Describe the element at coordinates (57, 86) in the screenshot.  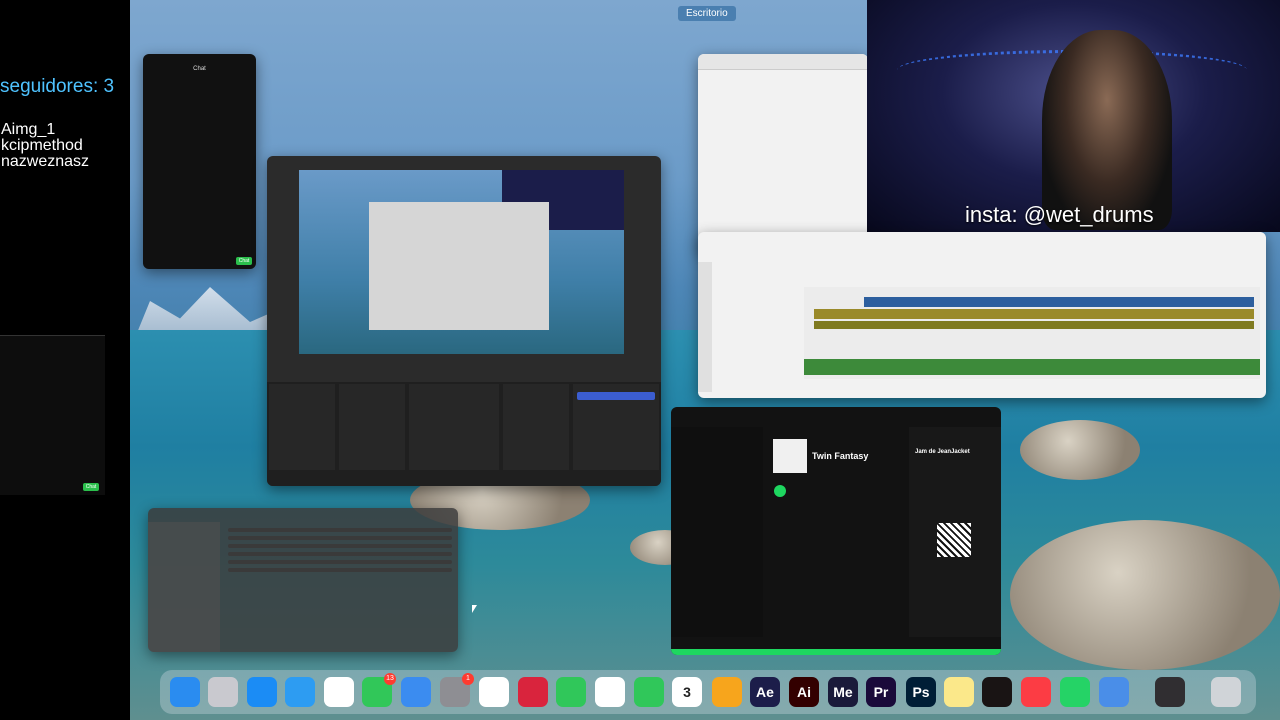
I see `followers-count: seguidores: 3` at that location.